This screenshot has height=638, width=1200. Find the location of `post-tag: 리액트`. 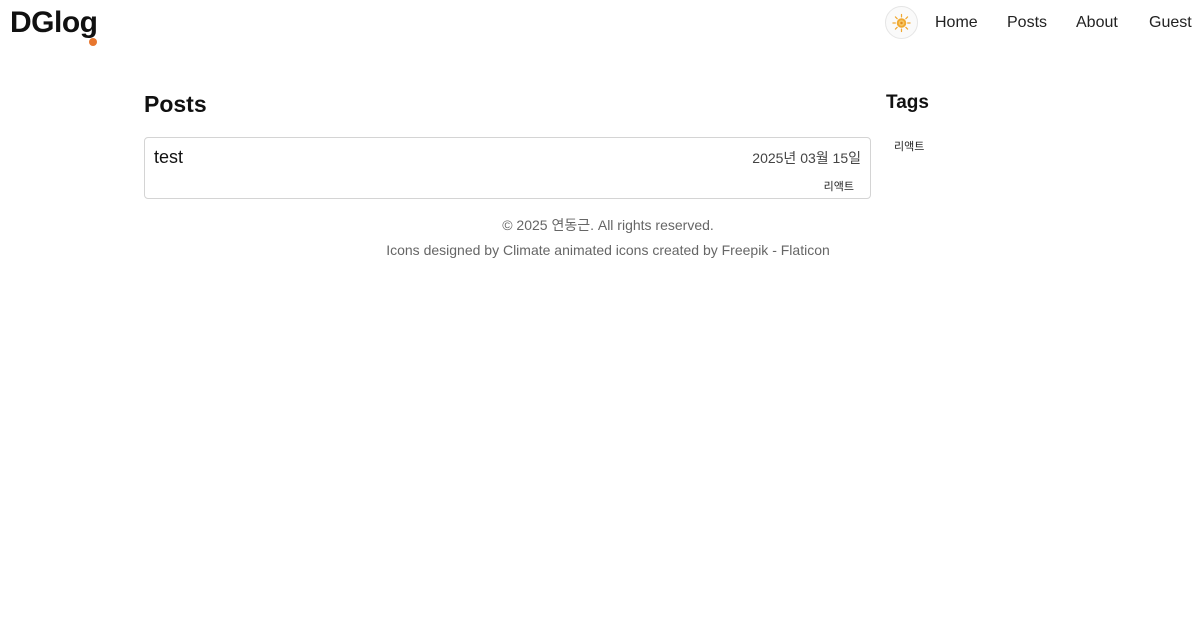

post-tag: 리액트 is located at coordinates (839, 186).